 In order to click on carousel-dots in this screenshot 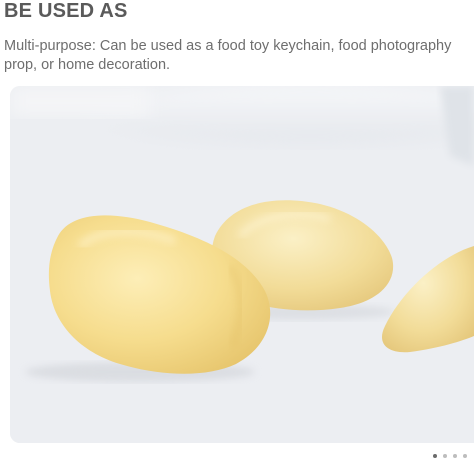, I will do `click(450, 456)`.